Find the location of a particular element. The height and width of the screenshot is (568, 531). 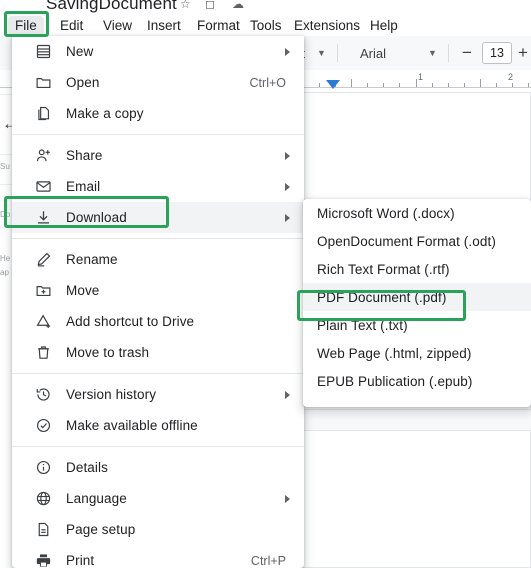

menubar-item-view: View is located at coordinates (117, 25).